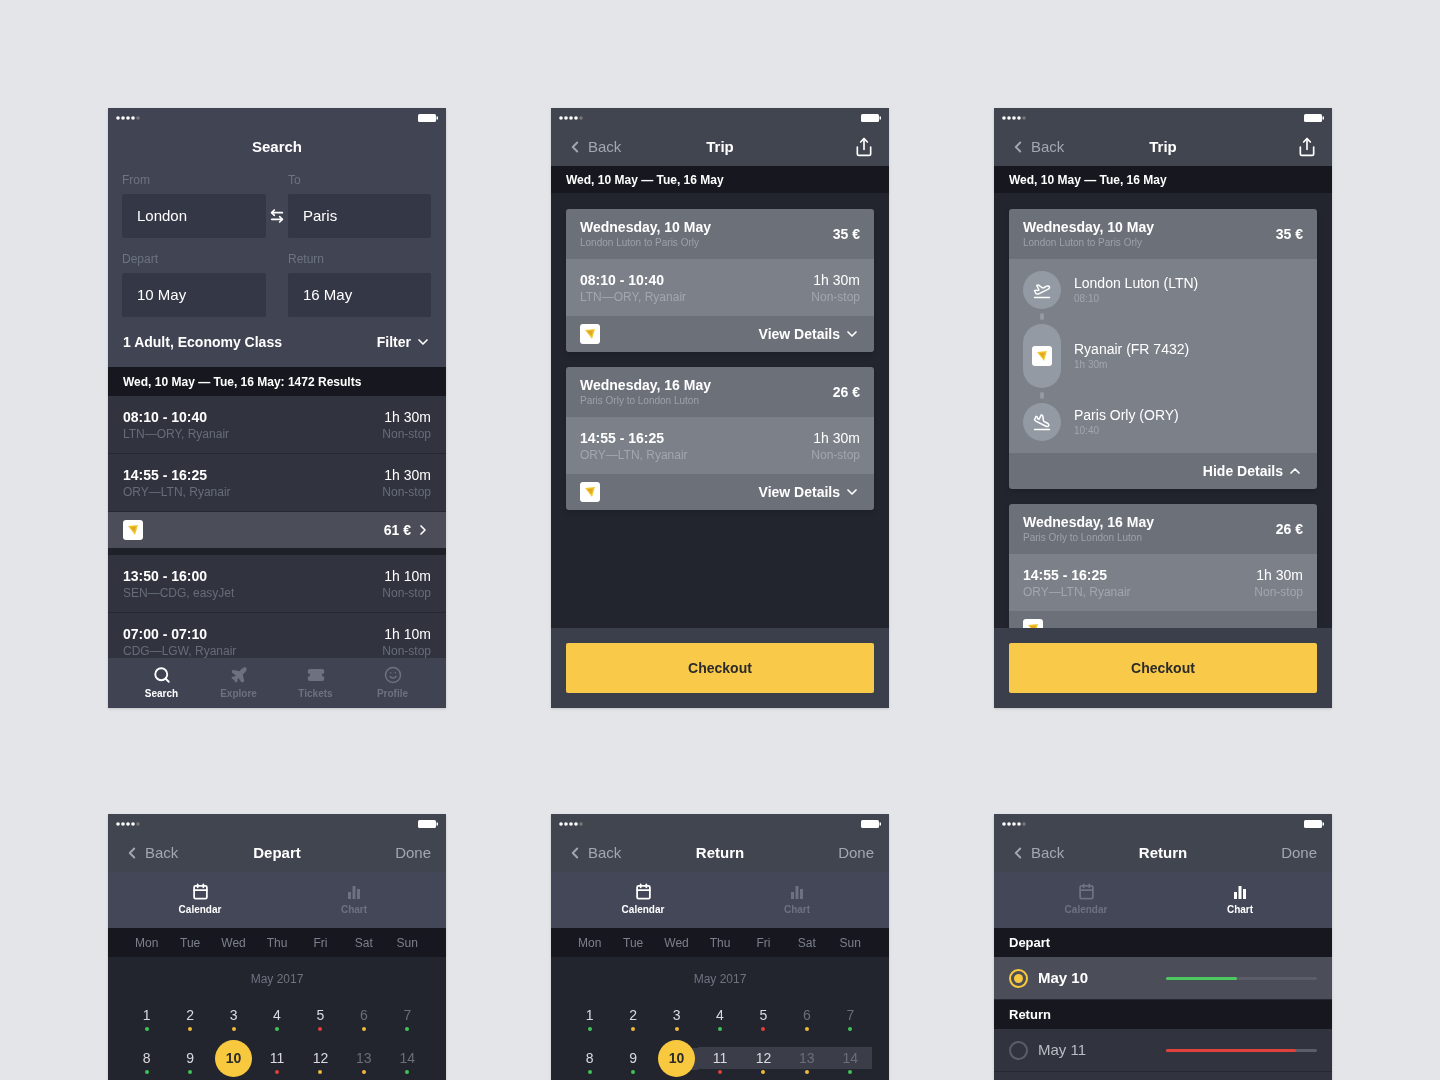 The height and width of the screenshot is (1080, 1440). What do you see at coordinates (276, 146) in the screenshot?
I see `screen-title: Search` at bounding box center [276, 146].